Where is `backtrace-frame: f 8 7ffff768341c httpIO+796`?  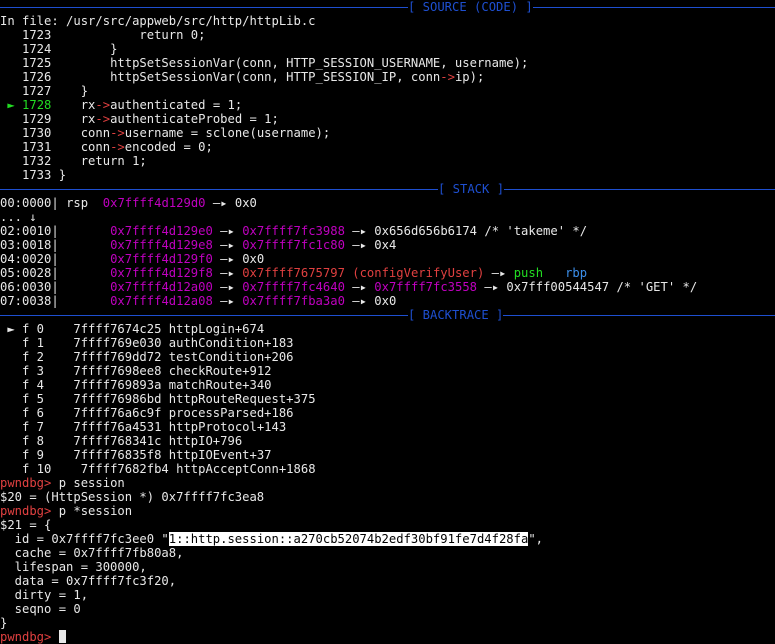
backtrace-frame: f 8 7ffff768341c httpIO+796 is located at coordinates (121, 441).